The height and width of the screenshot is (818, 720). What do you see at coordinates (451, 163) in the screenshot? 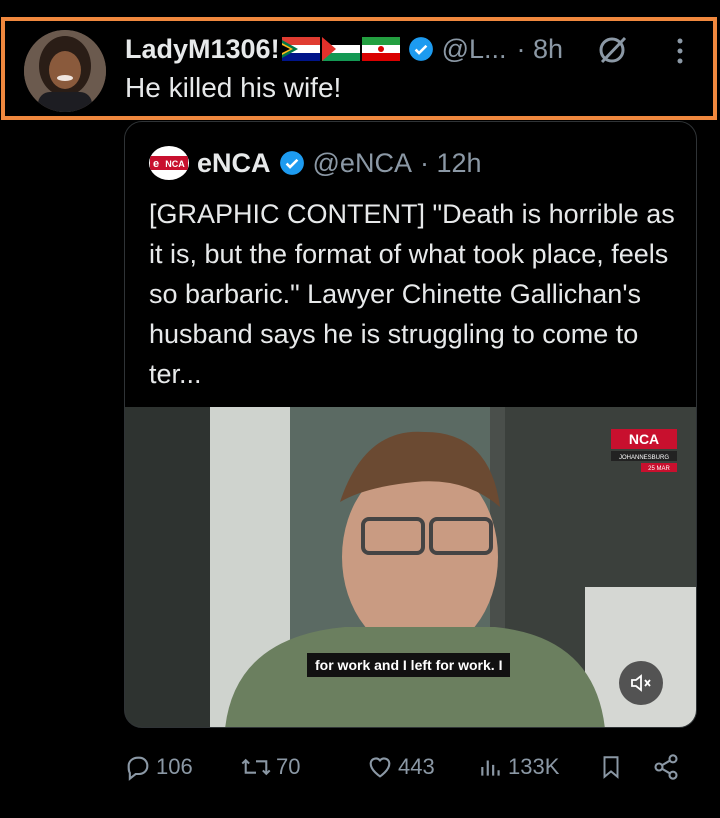
I see `quoted-time: · 12h` at bounding box center [451, 163].